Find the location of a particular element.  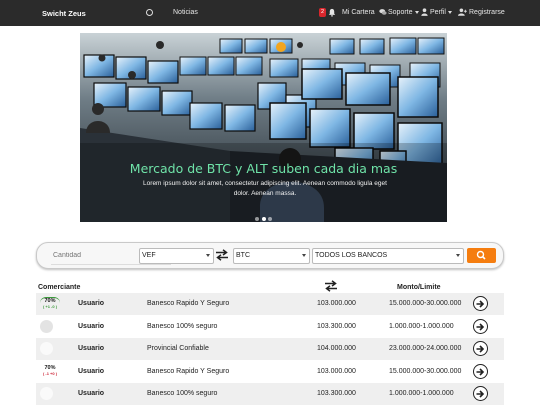

carousel-dot-active is located at coordinates (263, 219).